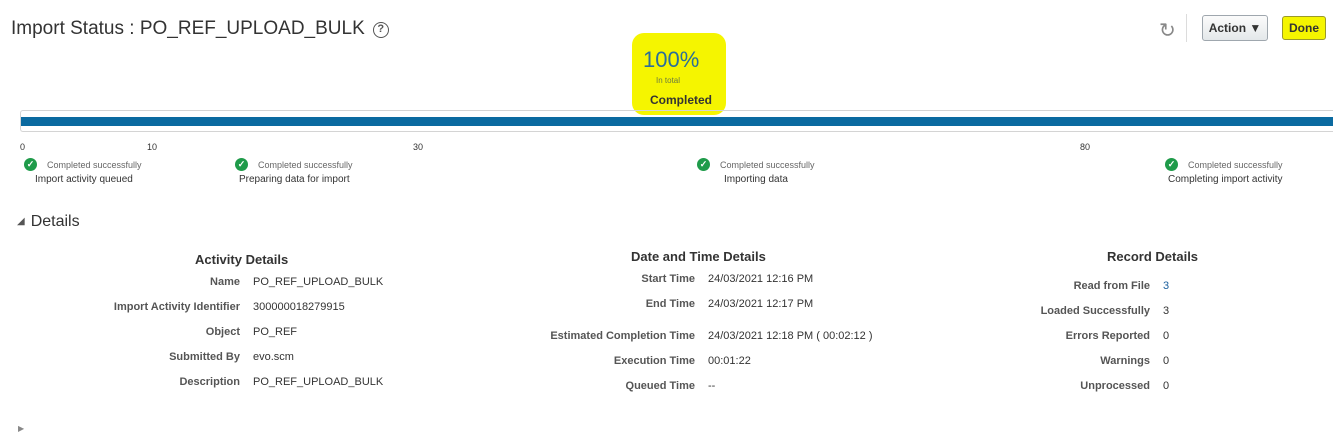  Describe the element at coordinates (677, 121) in the screenshot. I see `progress-bar-fill` at that location.